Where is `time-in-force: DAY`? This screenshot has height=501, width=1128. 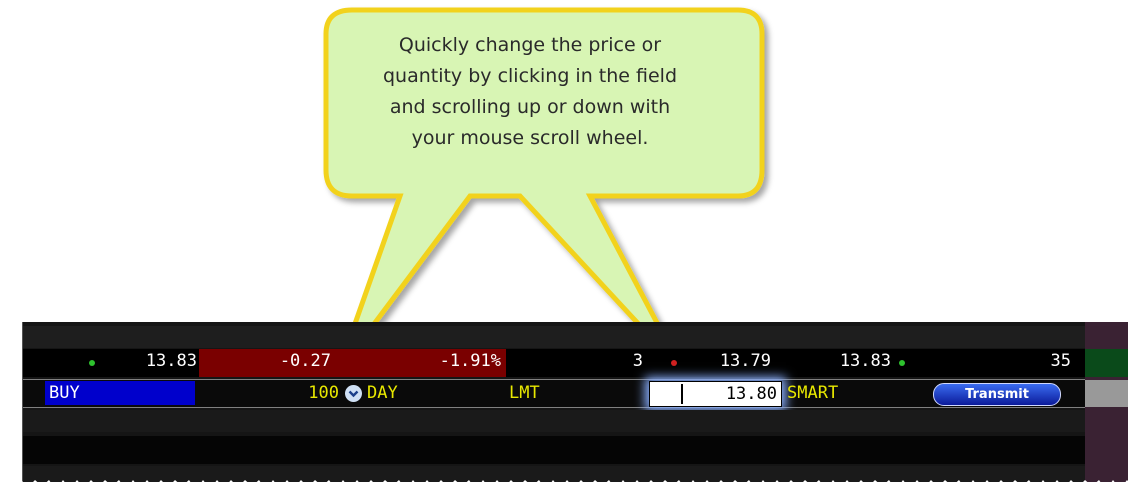 time-in-force: DAY is located at coordinates (382, 393).